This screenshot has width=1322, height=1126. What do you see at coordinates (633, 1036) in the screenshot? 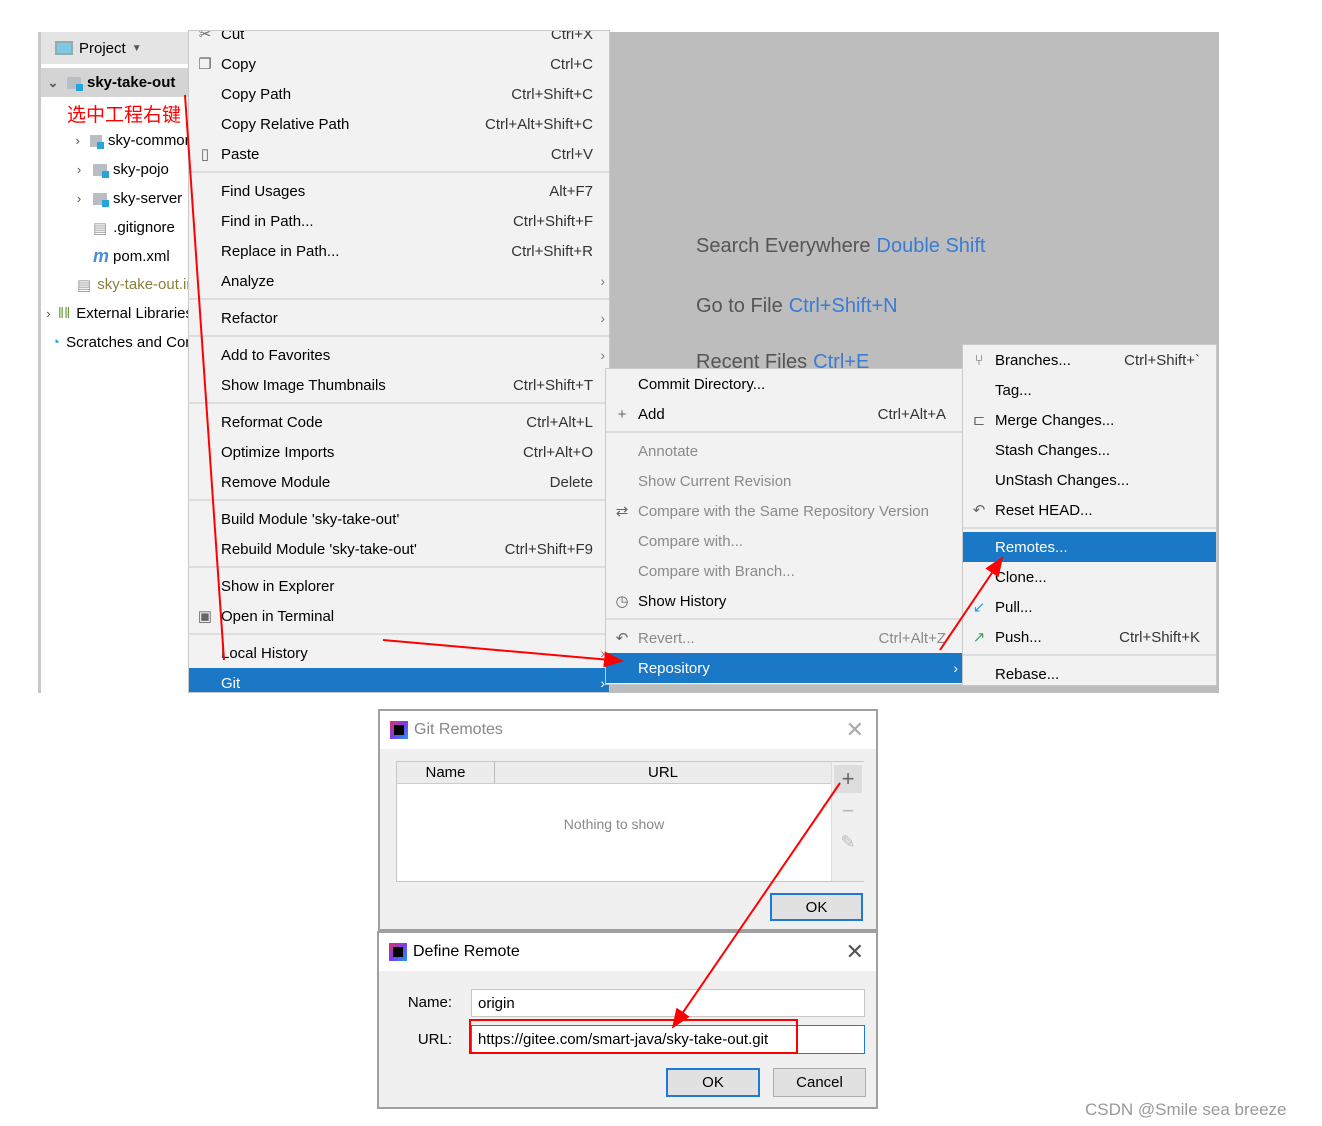
I see `annotation-highlight-box` at bounding box center [633, 1036].